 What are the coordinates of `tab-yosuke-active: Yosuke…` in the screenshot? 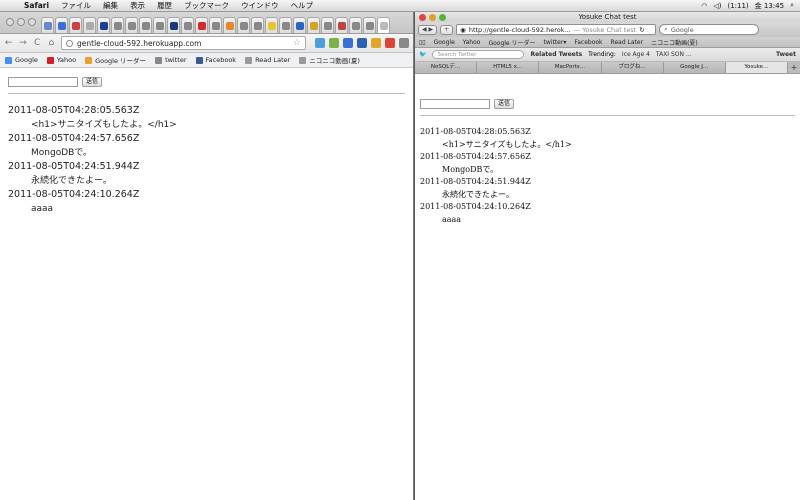 It's located at (757, 67).